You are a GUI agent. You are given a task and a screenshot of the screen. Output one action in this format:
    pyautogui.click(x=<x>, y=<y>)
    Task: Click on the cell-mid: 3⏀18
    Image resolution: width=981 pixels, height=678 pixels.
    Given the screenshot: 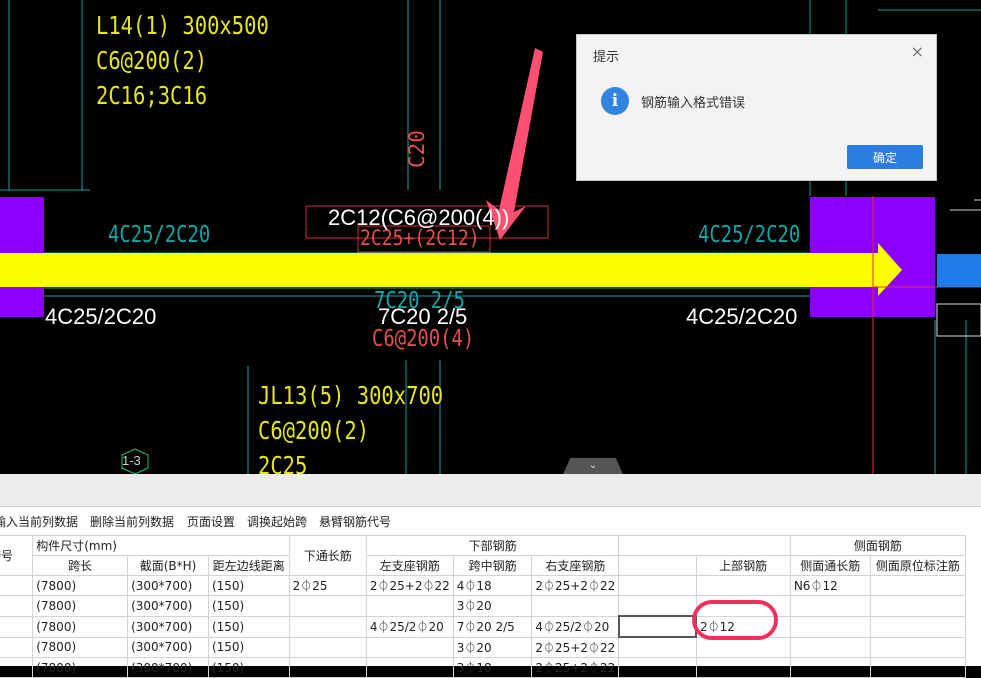 What is the action you would take?
    pyautogui.click(x=492, y=667)
    